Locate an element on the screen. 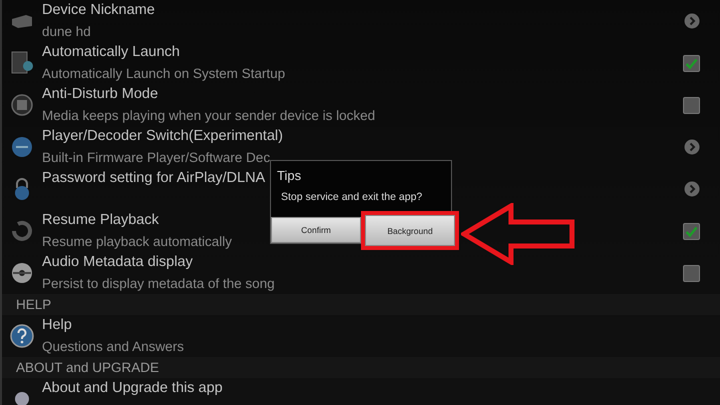 Image resolution: width=720 pixels, height=405 pixels. arrow-icon is located at coordinates (518, 234).